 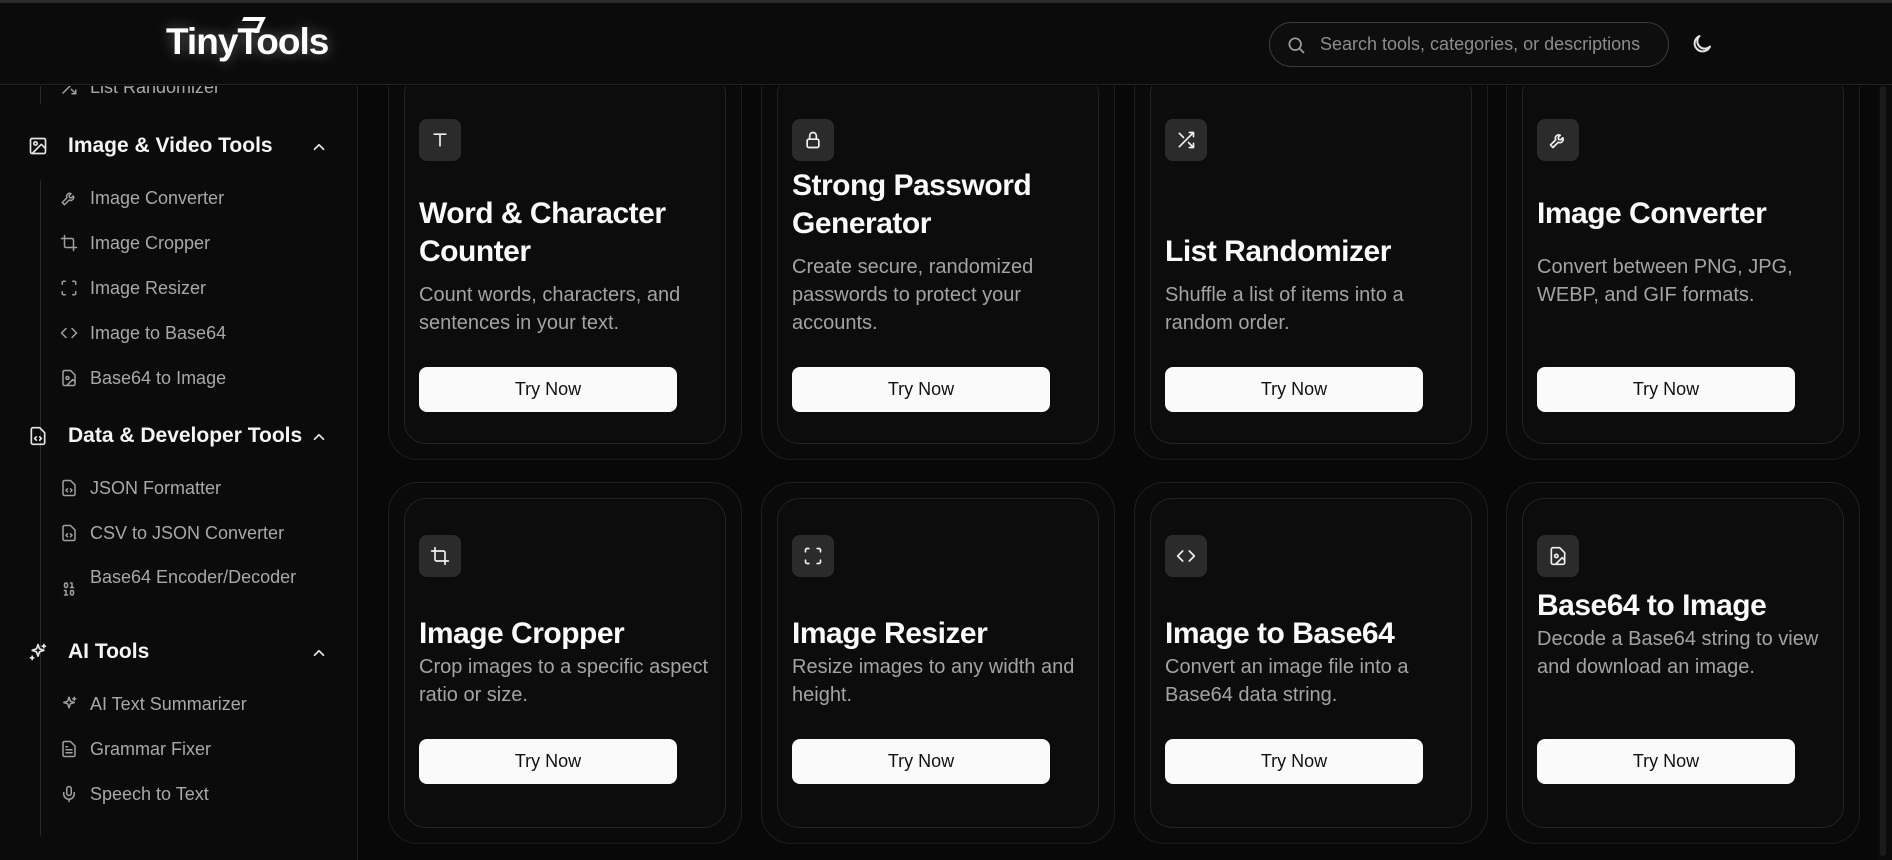 I want to click on sidebar-item-grammar-fixer: Grammar Fixer, so click(x=135, y=749).